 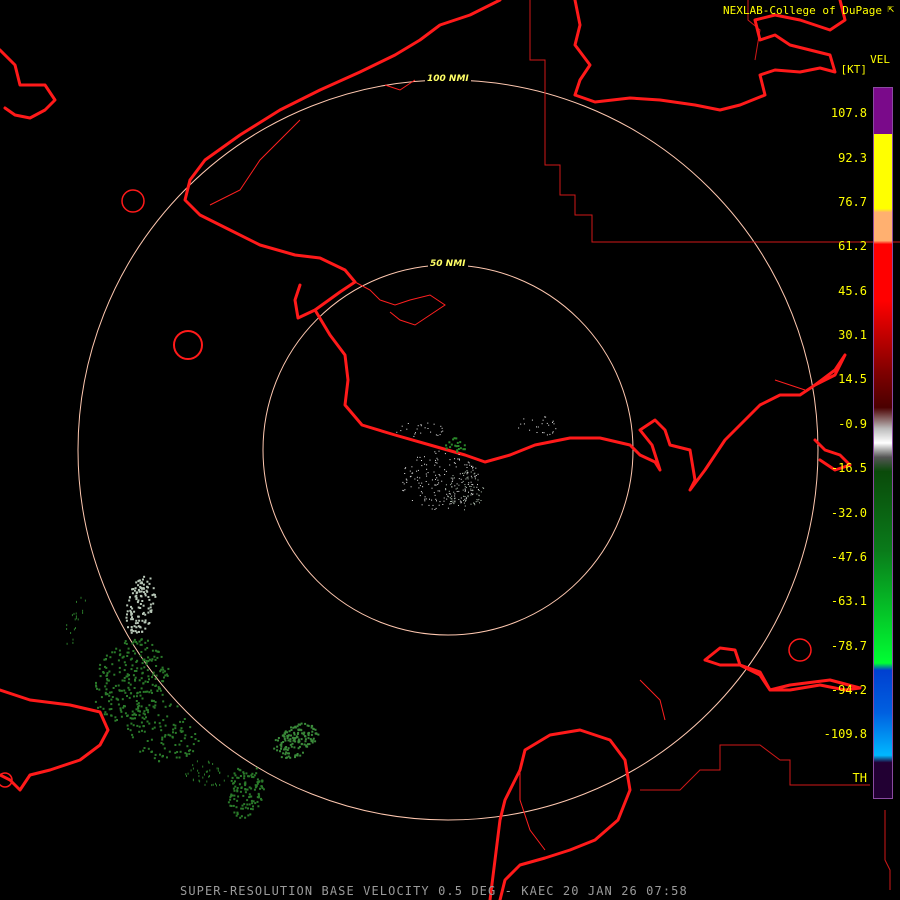 What do you see at coordinates (848, 557) in the screenshot?
I see `legend-label: -47.6` at bounding box center [848, 557].